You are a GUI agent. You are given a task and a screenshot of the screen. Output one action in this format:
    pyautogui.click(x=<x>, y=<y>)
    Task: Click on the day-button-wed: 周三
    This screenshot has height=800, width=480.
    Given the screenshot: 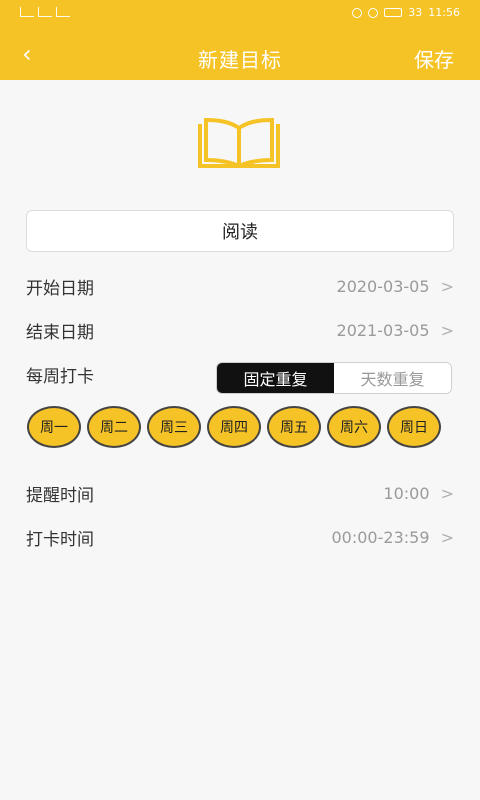 What is the action you would take?
    pyautogui.click(x=174, y=427)
    